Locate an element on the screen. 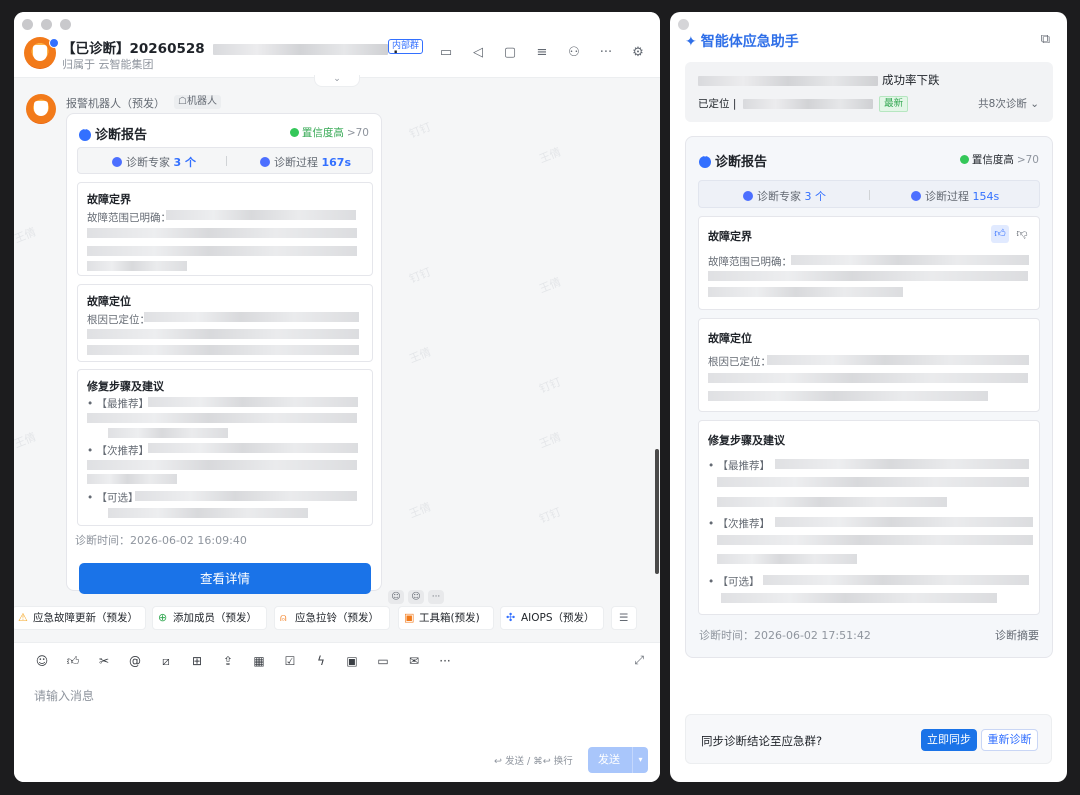 The image size is (1080, 795). quick-action-aiops: ✣ AIOPS（预发） is located at coordinates (552, 618).